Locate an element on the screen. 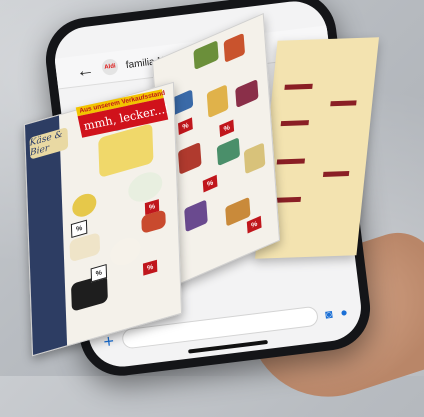 This screenshot has height=417, width=424. cheese-round is located at coordinates (84, 205).